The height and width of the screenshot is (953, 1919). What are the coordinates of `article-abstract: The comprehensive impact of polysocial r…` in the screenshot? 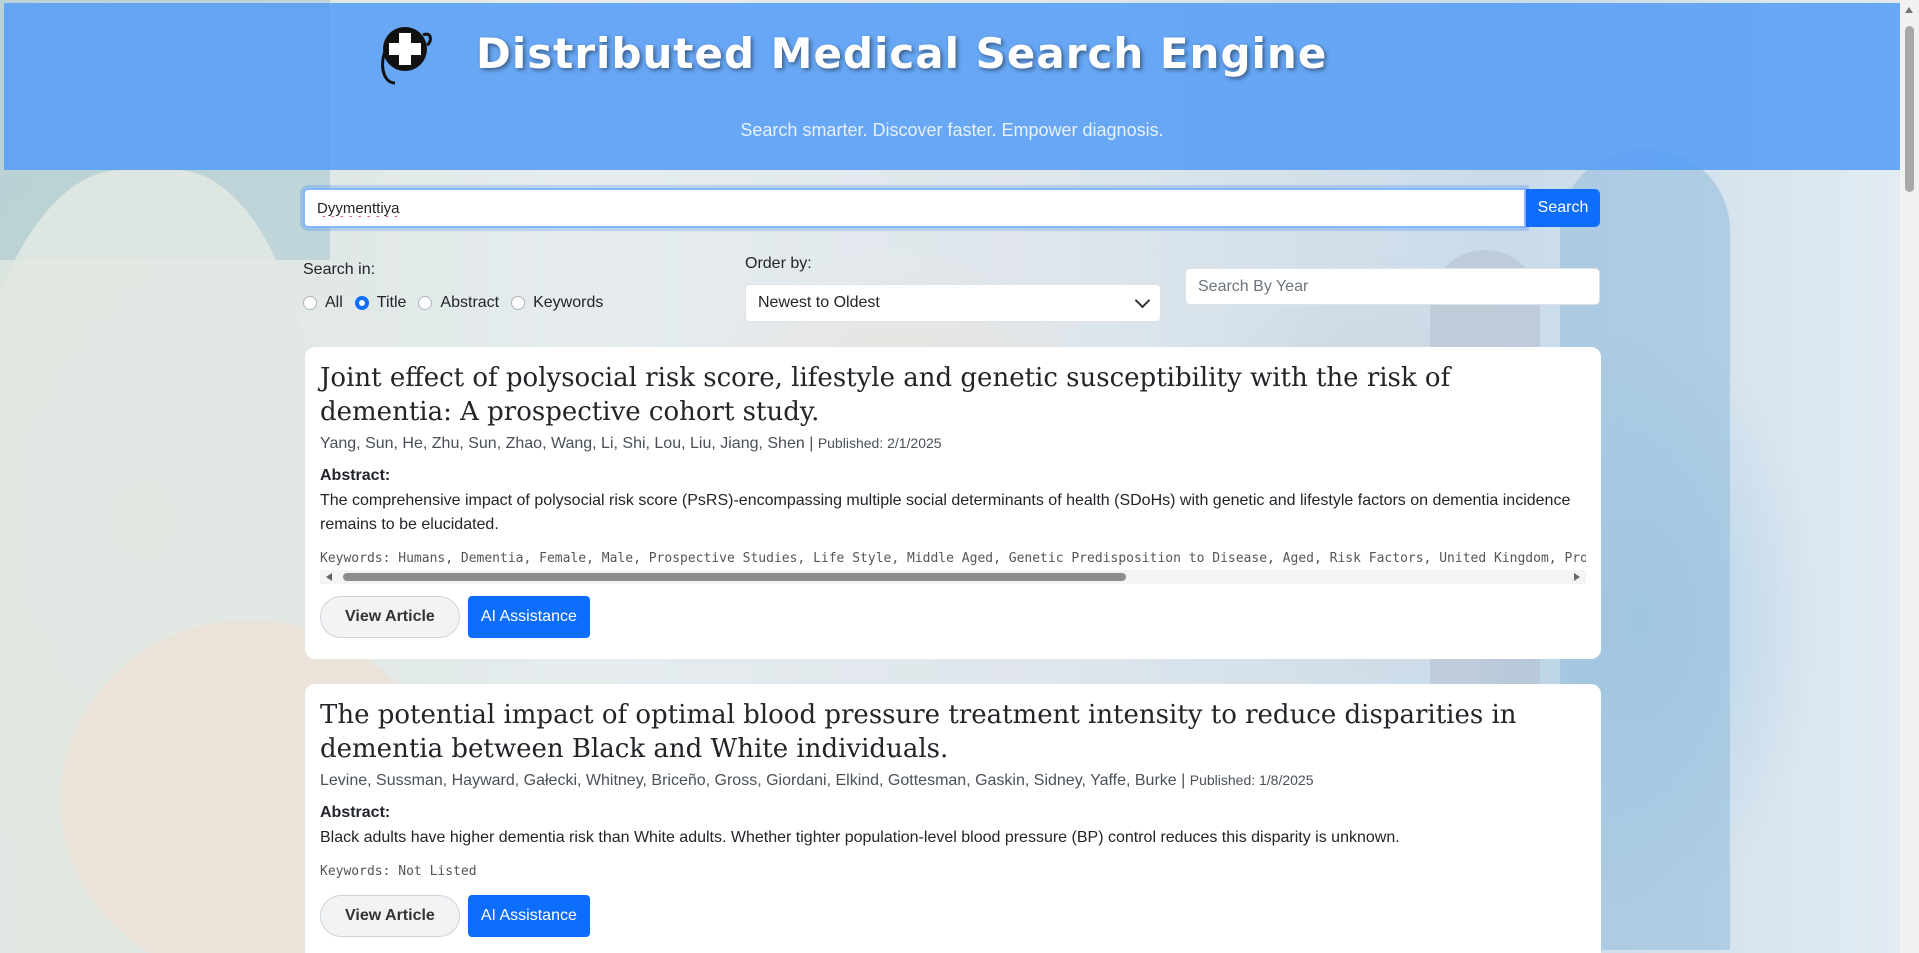 It's located at (945, 512).